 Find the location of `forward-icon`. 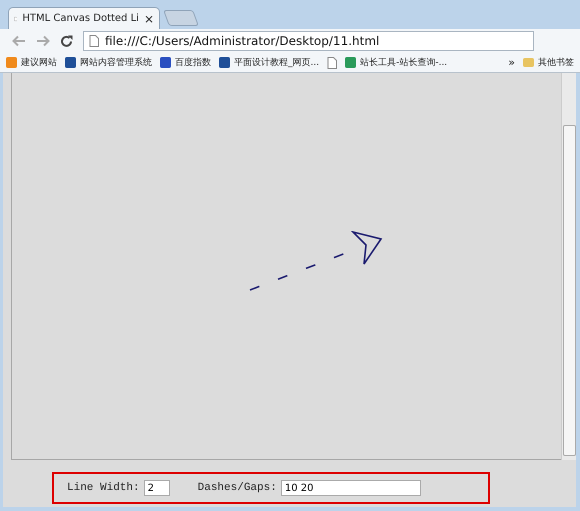

forward-icon is located at coordinates (43, 41).